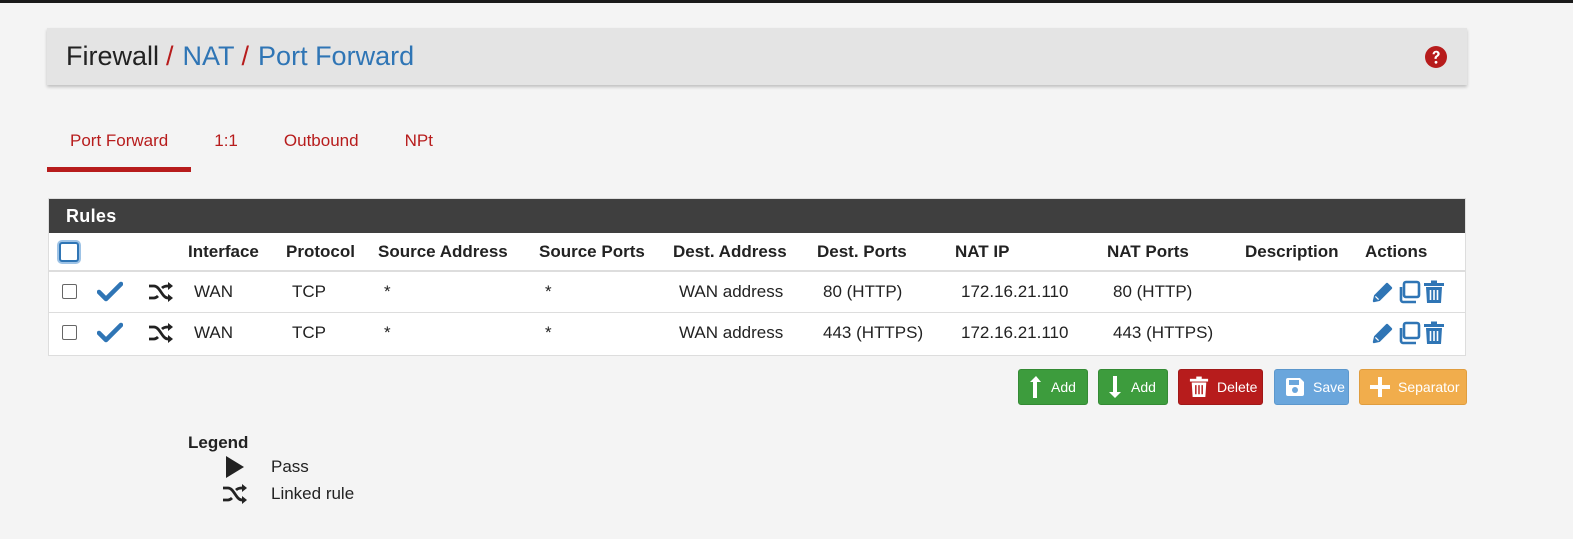  What do you see at coordinates (209, 56) in the screenshot?
I see `breadcrumb-nat-link: NAT` at bounding box center [209, 56].